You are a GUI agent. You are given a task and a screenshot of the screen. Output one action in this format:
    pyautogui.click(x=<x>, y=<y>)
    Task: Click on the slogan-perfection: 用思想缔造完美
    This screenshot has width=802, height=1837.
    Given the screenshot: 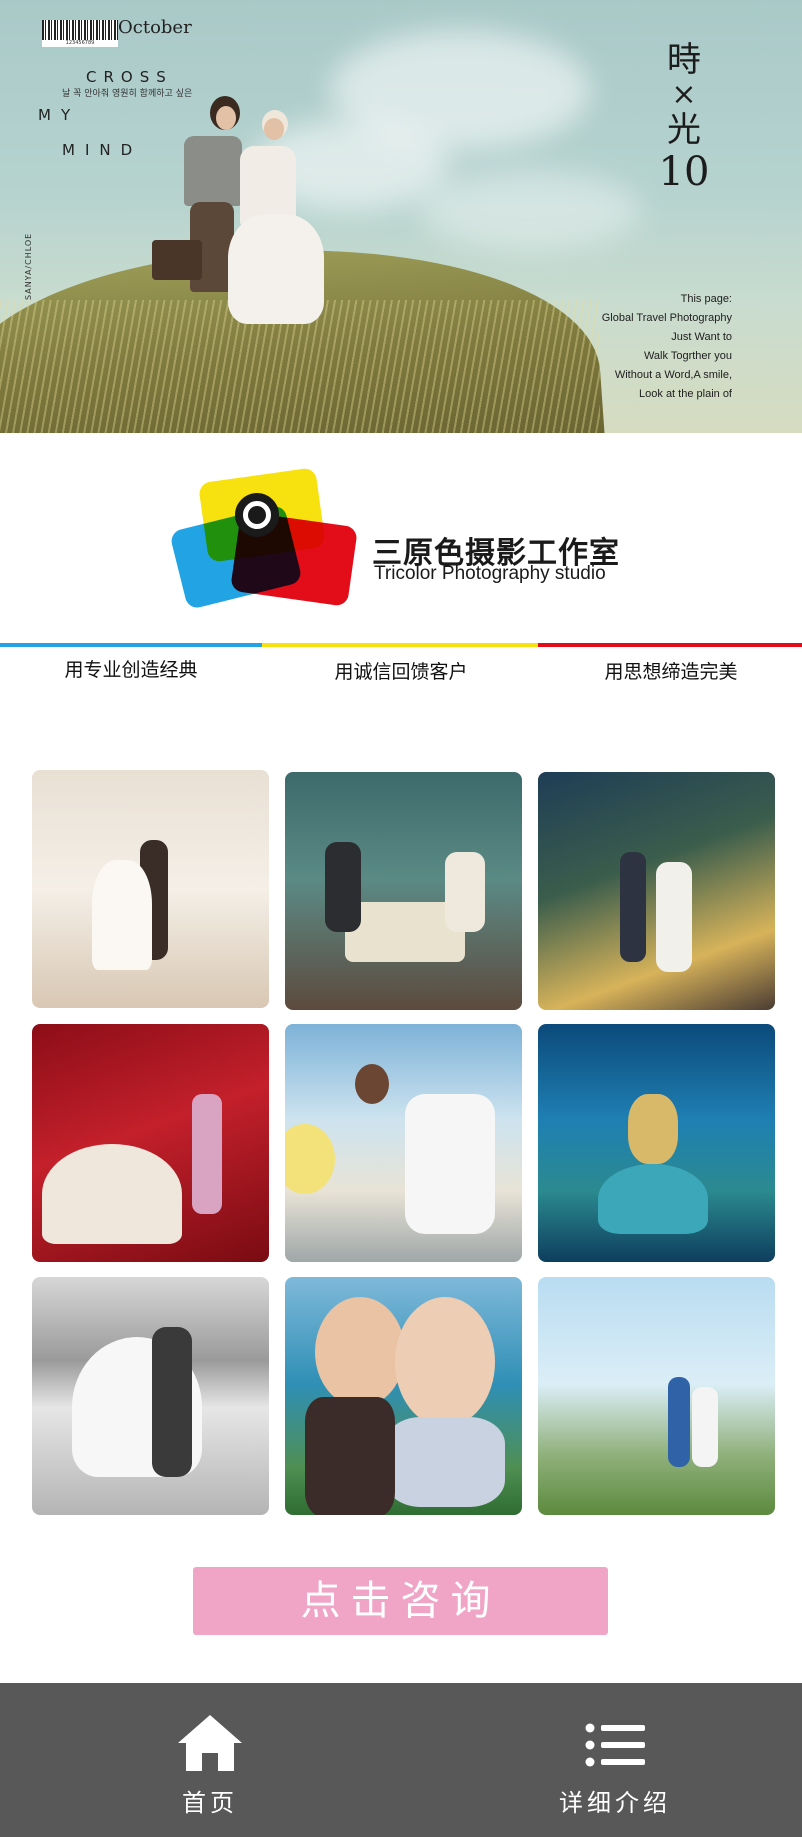 What is the action you would take?
    pyautogui.click(x=671, y=672)
    